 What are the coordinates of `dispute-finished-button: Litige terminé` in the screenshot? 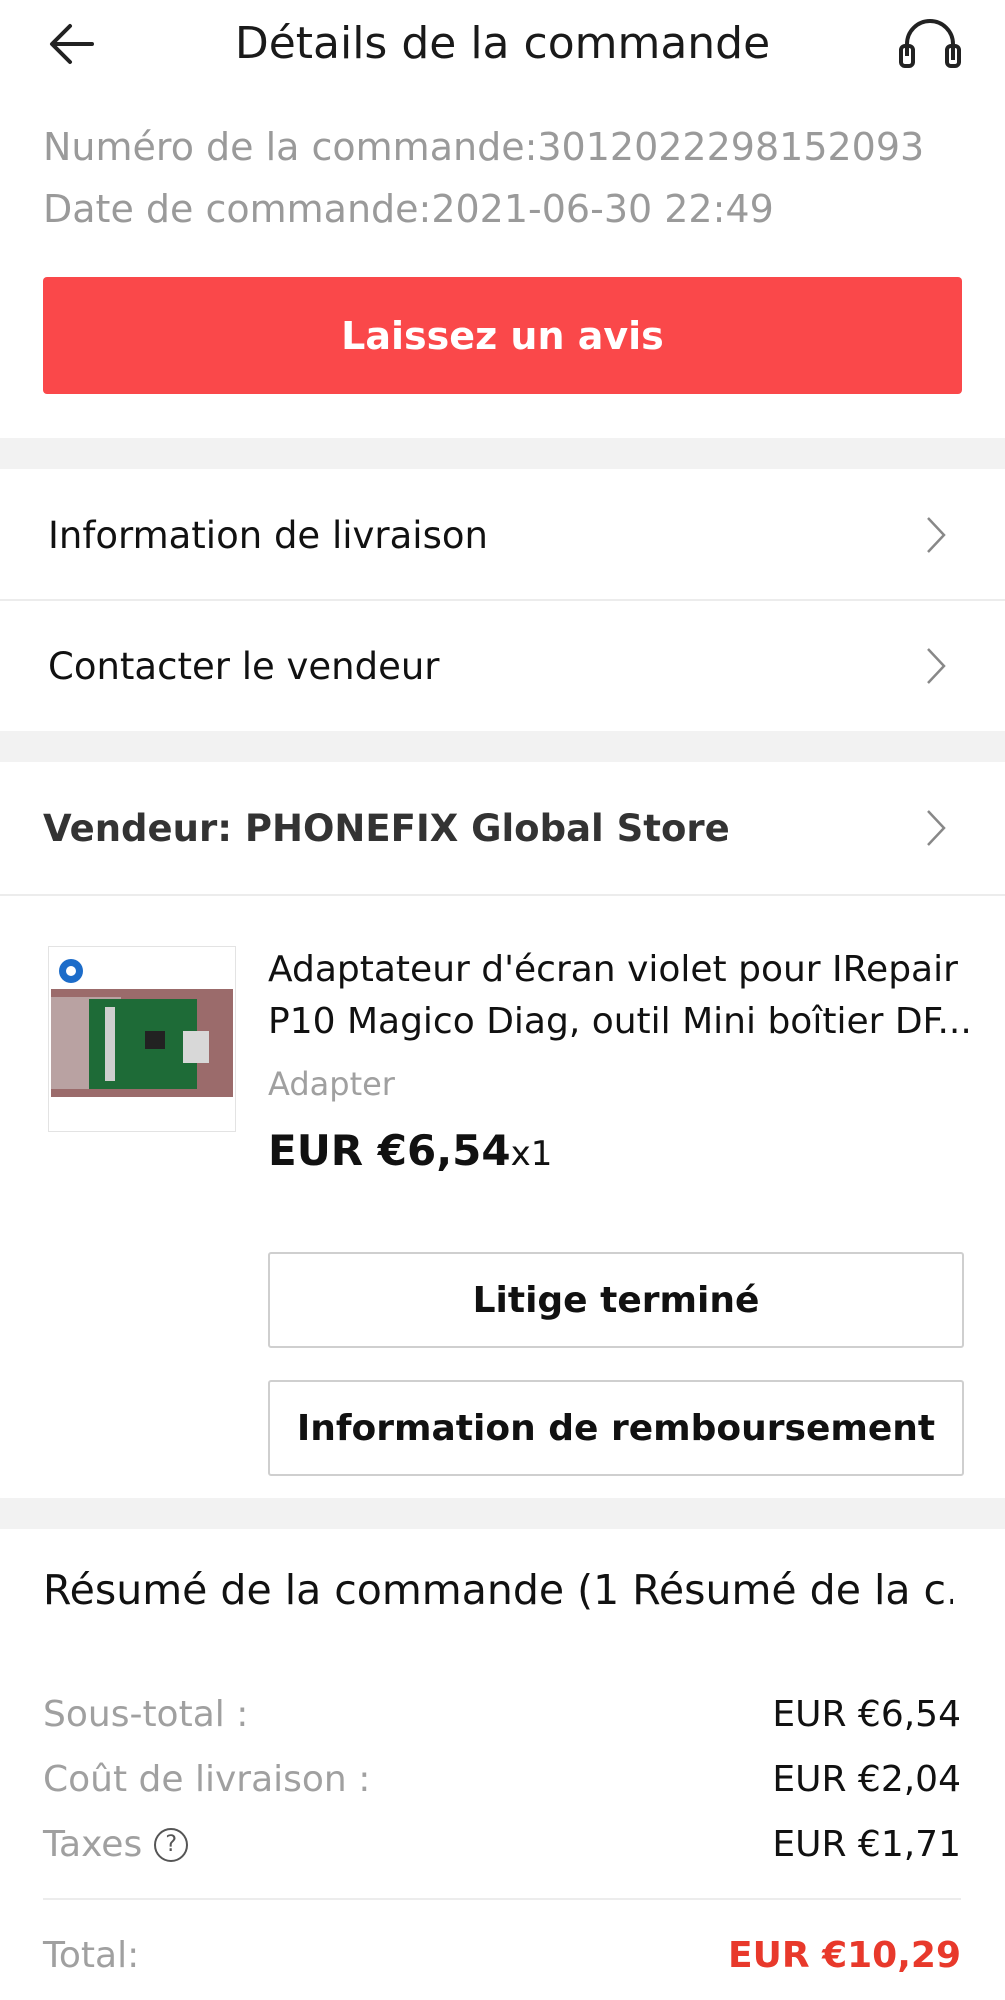 It's located at (616, 1300).